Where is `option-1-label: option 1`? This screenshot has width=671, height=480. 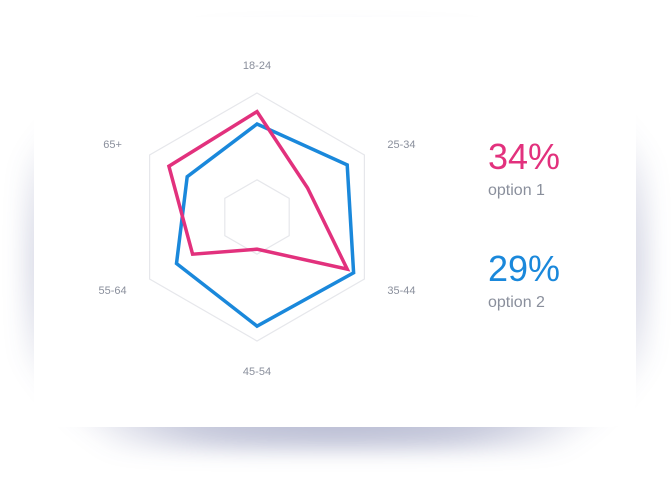 option-1-label: option 1 is located at coordinates (516, 190).